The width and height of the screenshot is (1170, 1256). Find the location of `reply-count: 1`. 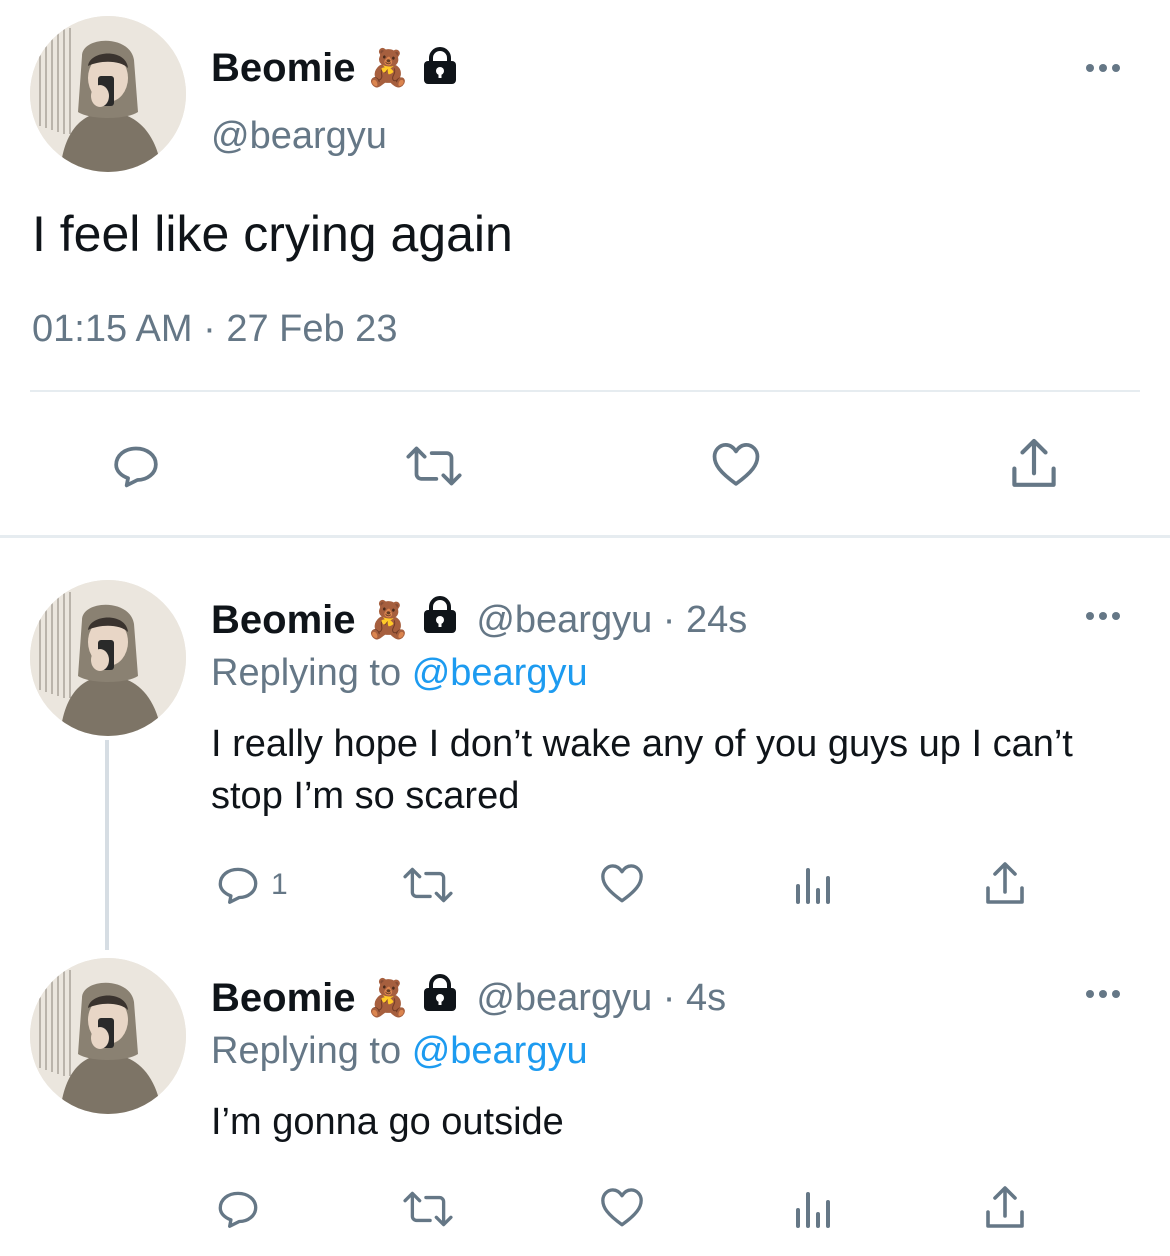

reply-count: 1 is located at coordinates (279, 884).